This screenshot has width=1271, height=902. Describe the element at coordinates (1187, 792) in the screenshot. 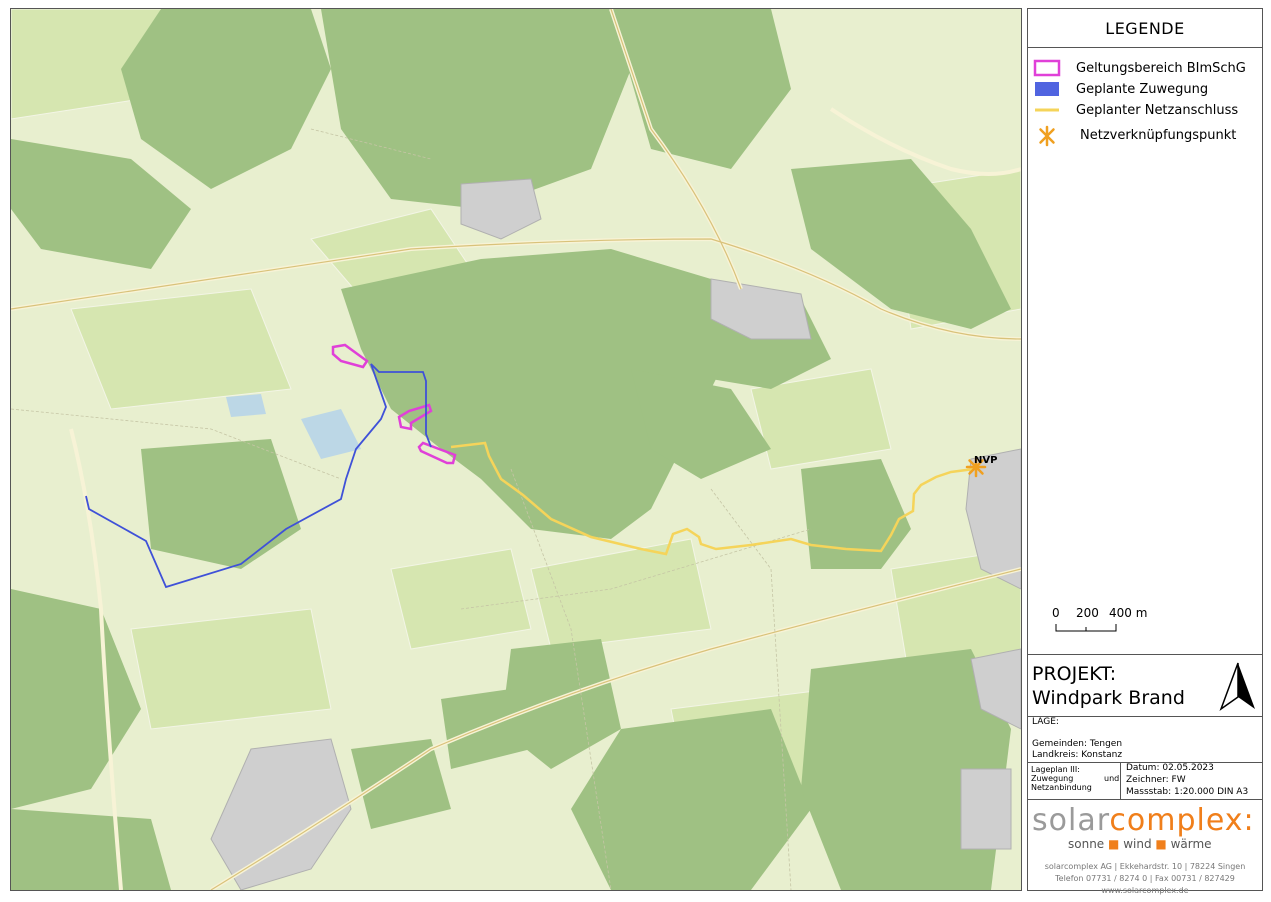

I see `meta-massstab: Massstab: 1:20.000 DIN A3` at that location.